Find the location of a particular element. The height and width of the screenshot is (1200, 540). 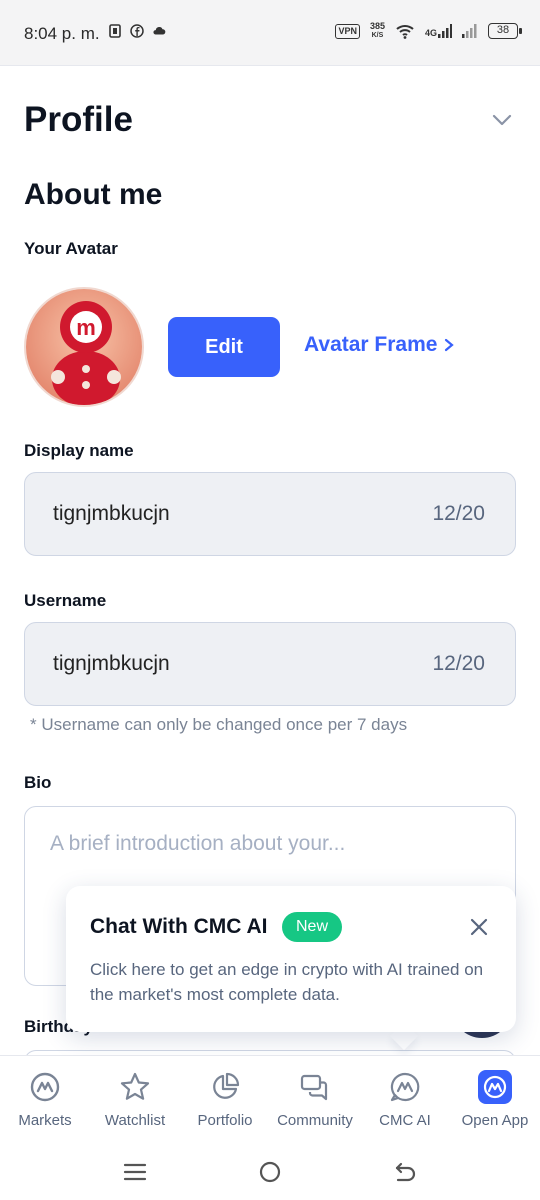

nav-community-label: Community is located at coordinates (315, 1120).